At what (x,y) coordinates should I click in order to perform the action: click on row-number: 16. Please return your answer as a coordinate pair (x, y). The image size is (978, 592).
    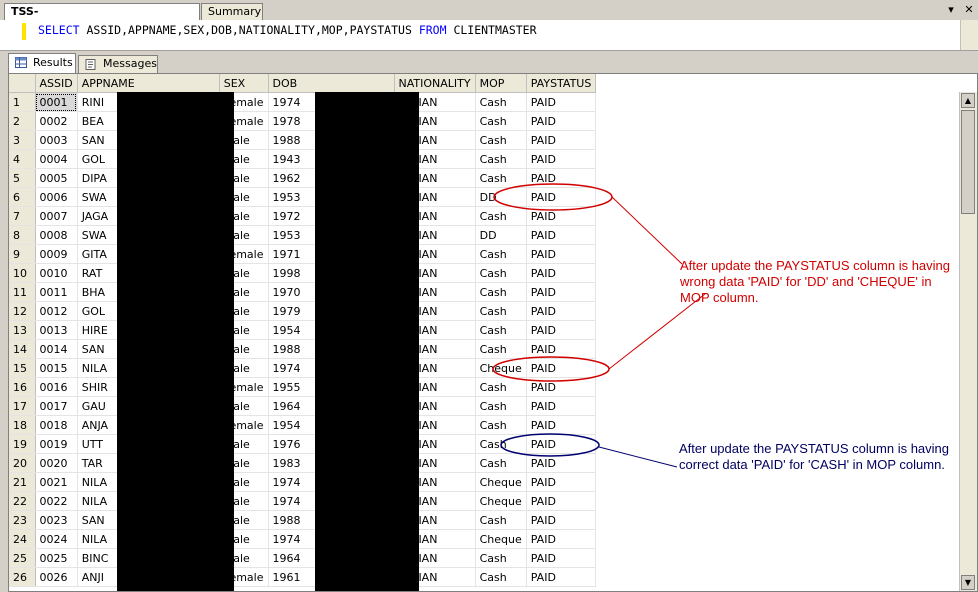
    Looking at the image, I should click on (22, 387).